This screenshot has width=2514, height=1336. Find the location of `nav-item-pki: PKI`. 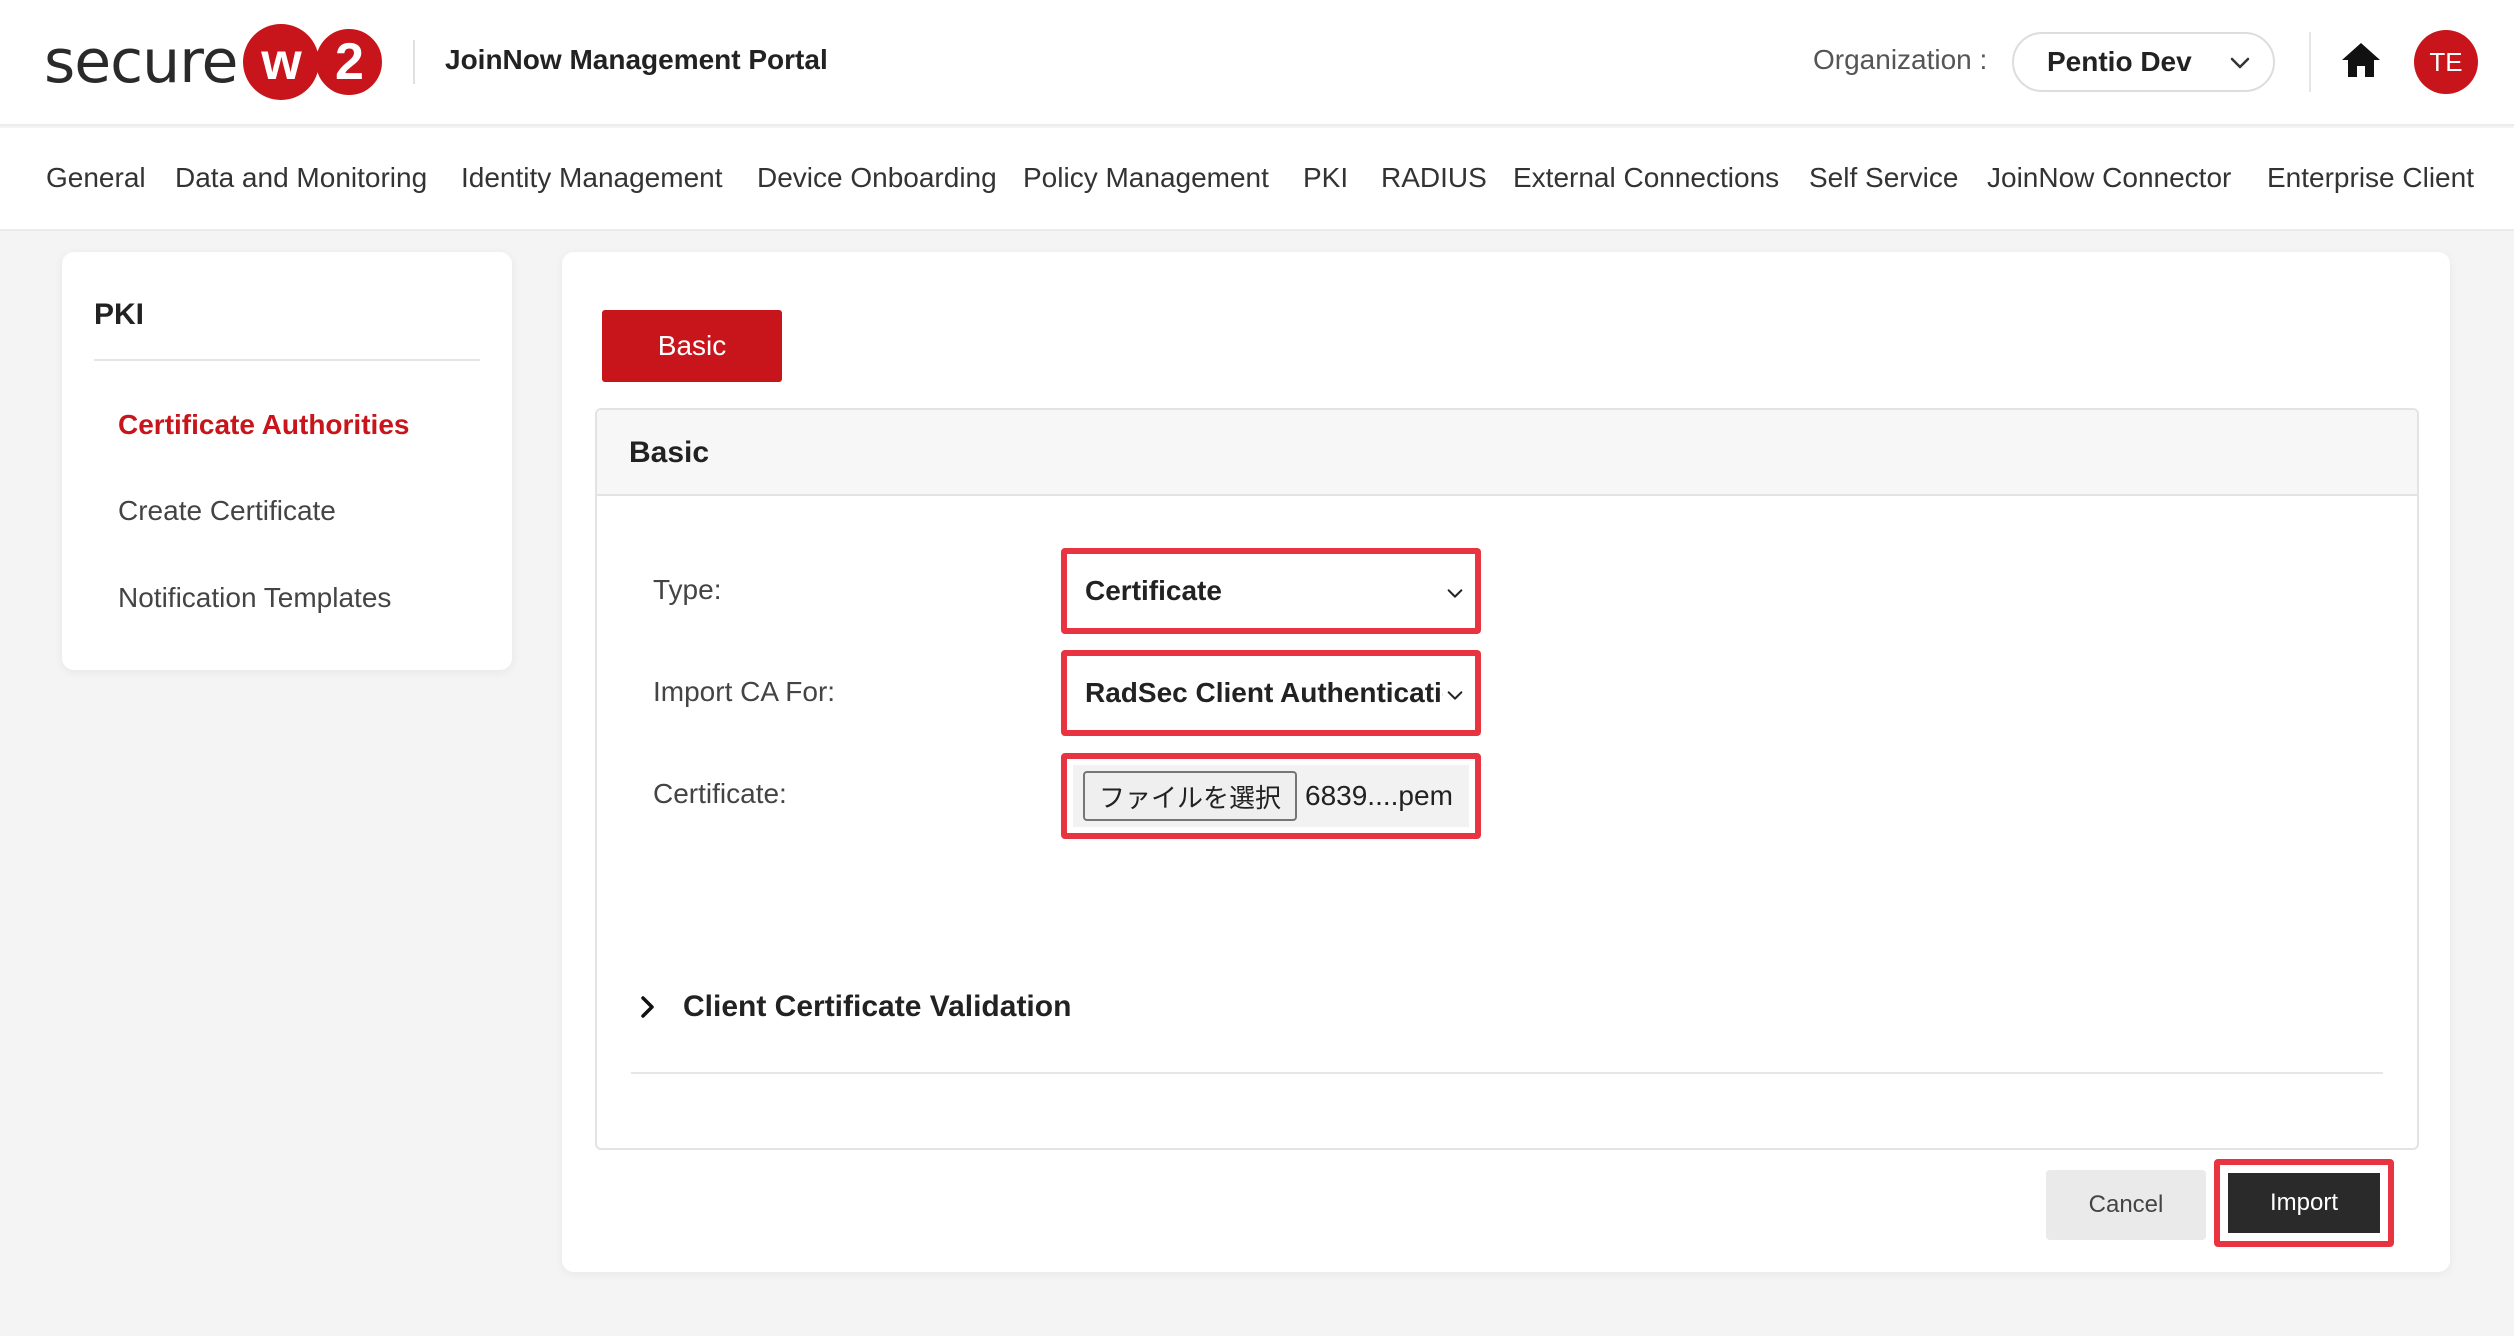

nav-item-pki: PKI is located at coordinates (1325, 178).